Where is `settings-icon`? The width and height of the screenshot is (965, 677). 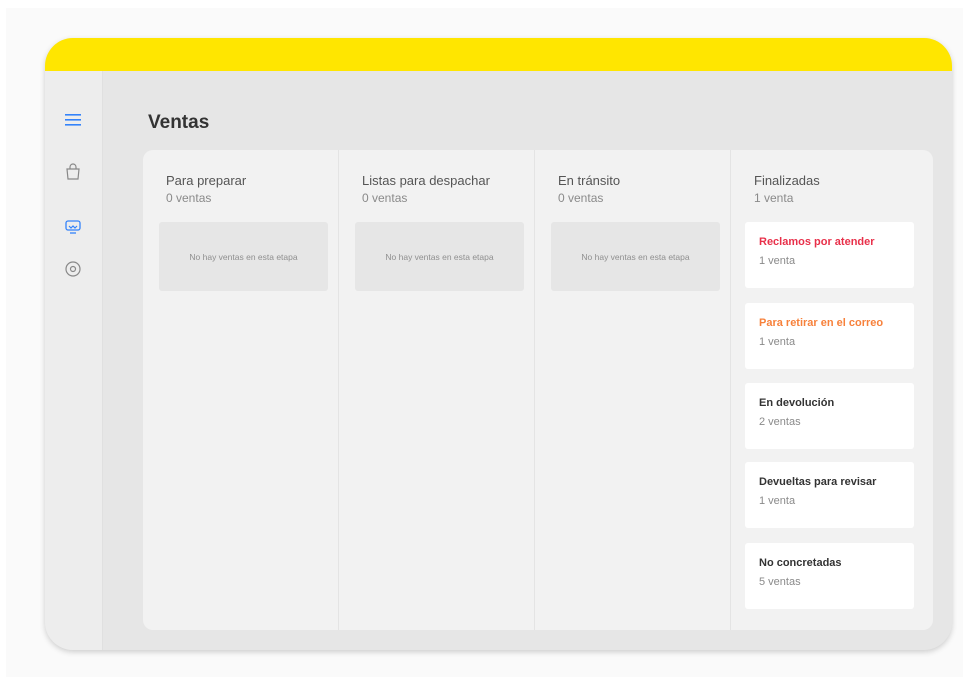 settings-icon is located at coordinates (73, 269).